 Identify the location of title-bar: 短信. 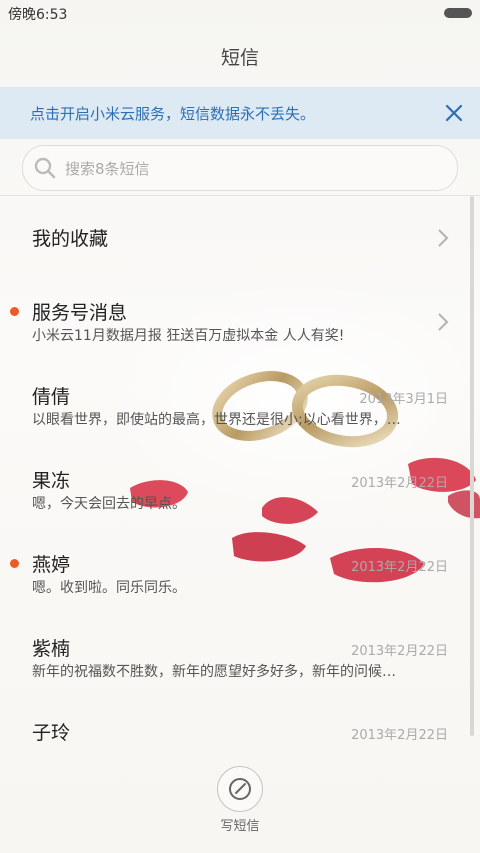
(240, 58).